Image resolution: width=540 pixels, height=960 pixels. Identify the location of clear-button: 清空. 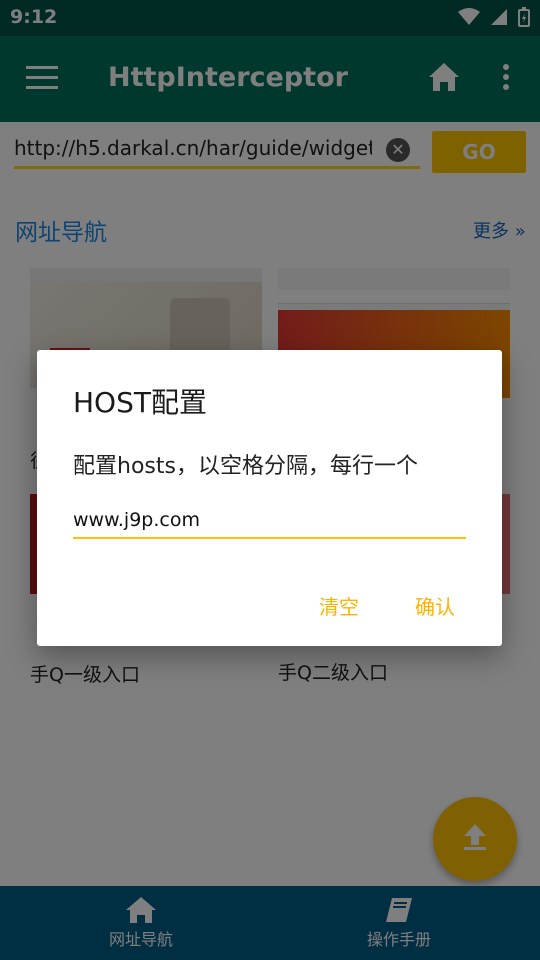
(339, 605).